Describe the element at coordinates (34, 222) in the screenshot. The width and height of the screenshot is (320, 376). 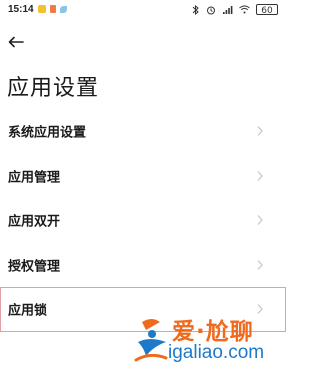
I see `menu-item-label: 应用双开` at that location.